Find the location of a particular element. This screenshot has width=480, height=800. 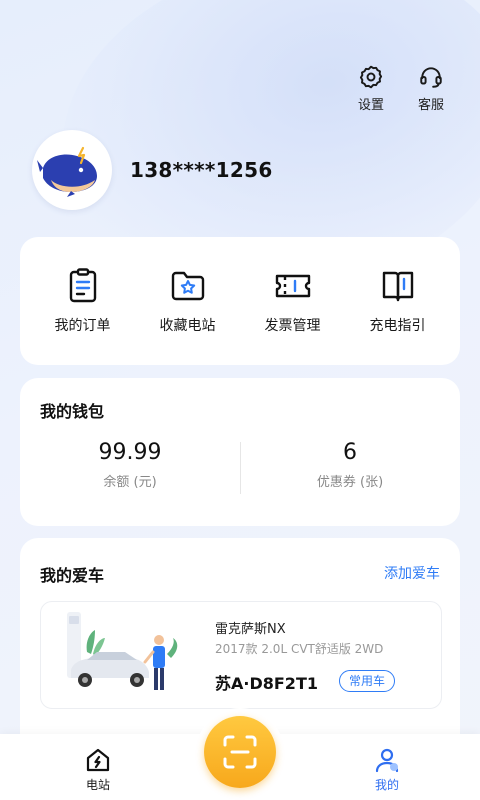

license-plate: 苏A·D8F2T1 is located at coordinates (266, 683).